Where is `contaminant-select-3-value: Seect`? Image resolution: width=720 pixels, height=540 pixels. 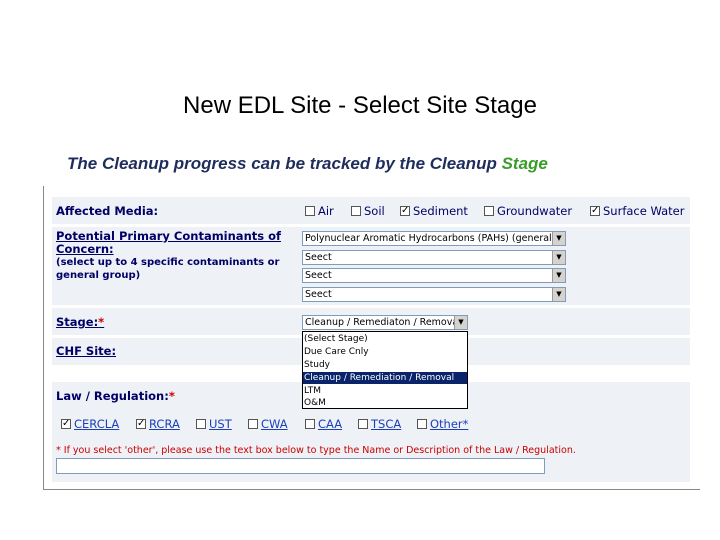
contaminant-select-3-value: Seect is located at coordinates (318, 275).